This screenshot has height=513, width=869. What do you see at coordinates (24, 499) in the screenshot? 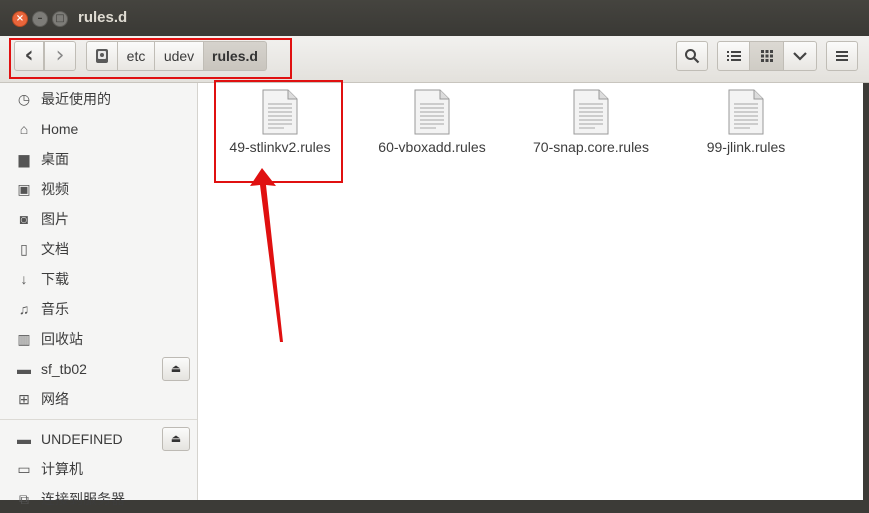
I see `server-icon: ⧉` at bounding box center [24, 499].